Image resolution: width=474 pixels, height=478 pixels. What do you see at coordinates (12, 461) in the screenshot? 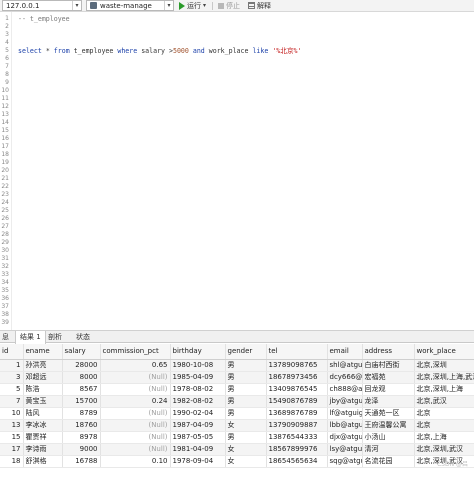
I see `cell-id: 18` at bounding box center [12, 461].